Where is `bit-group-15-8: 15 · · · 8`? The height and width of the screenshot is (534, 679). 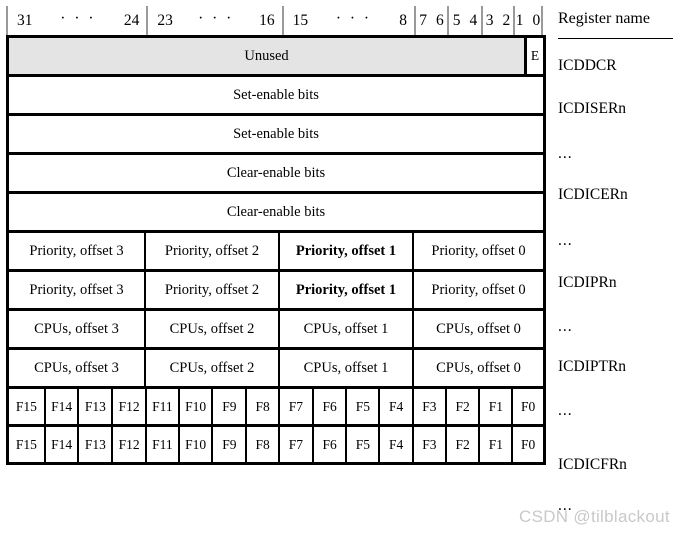 bit-group-15-8: 15 · · · 8 is located at coordinates (347, 20).